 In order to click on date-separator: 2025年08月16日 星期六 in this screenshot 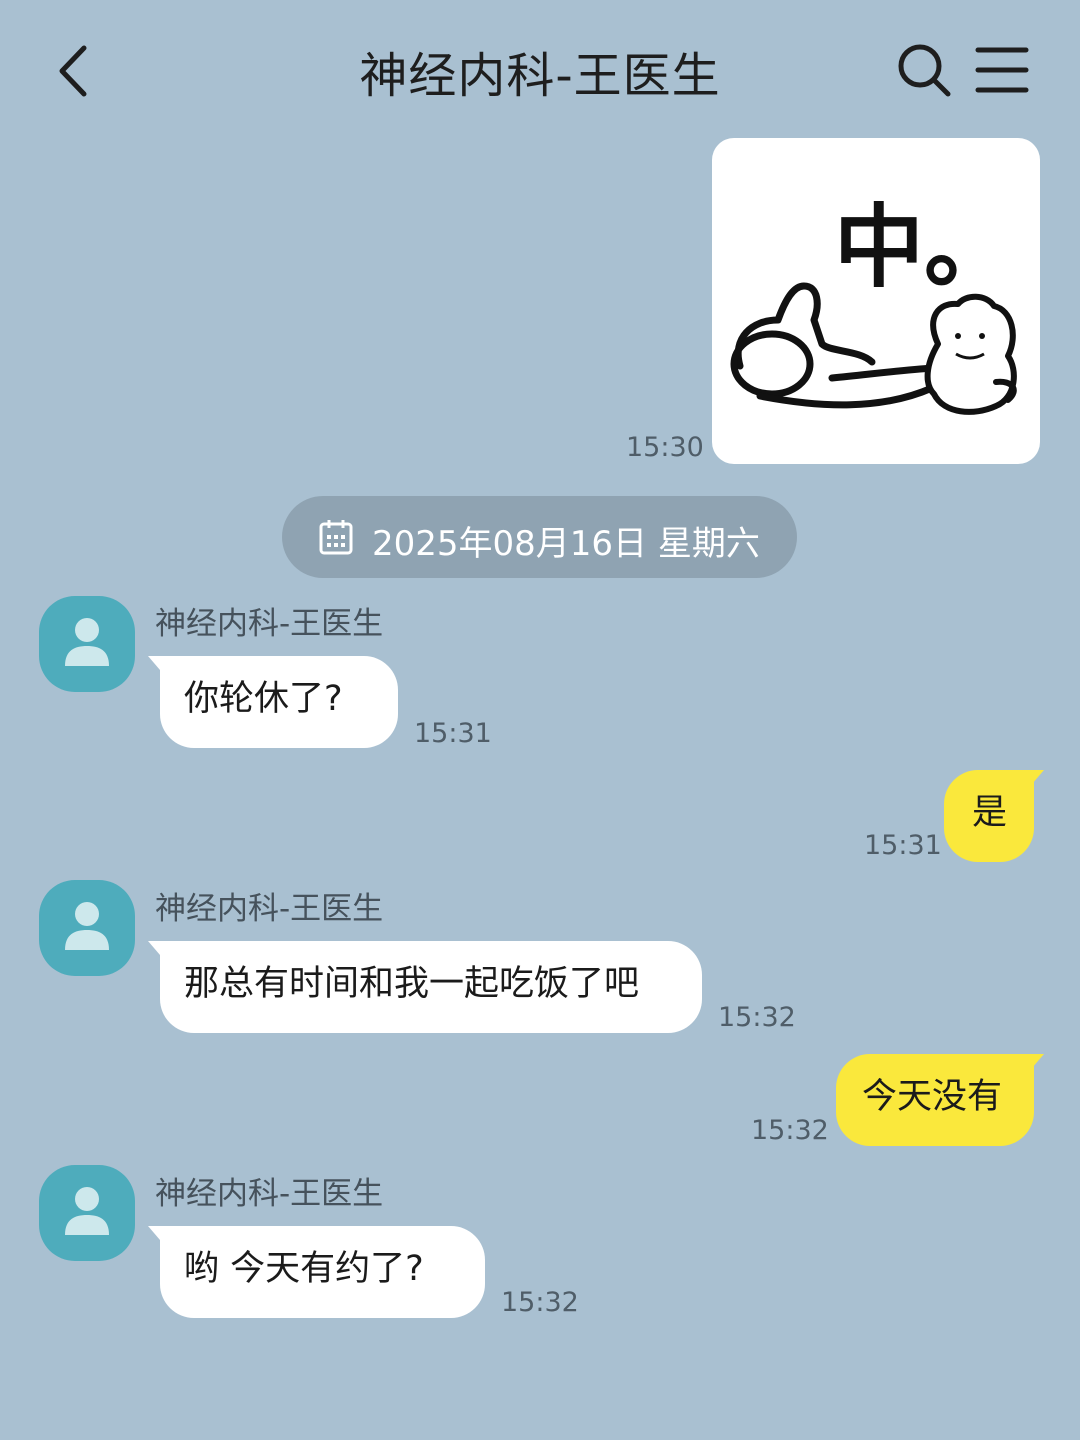, I will do `click(539, 537)`.